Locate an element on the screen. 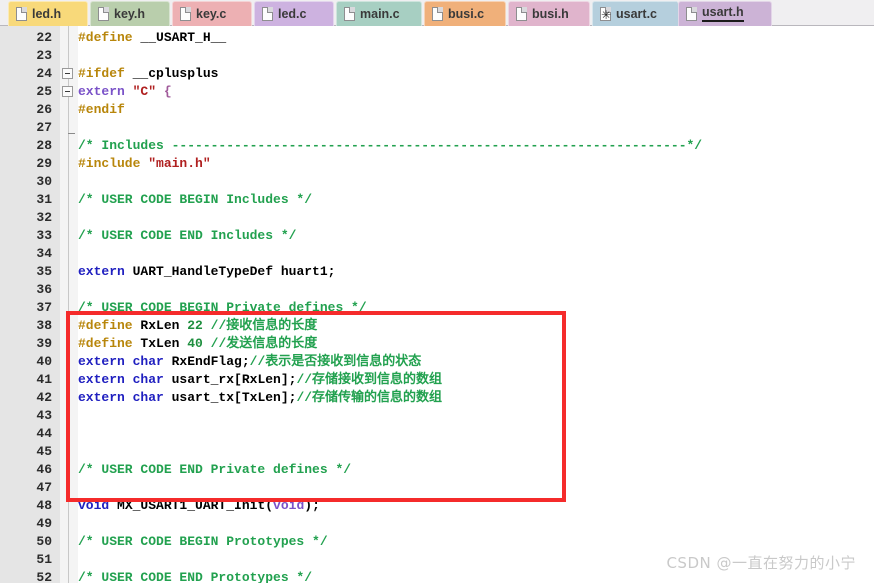 The width and height of the screenshot is (874, 583). modified-indicator-icon: ✳ is located at coordinates (606, 15).